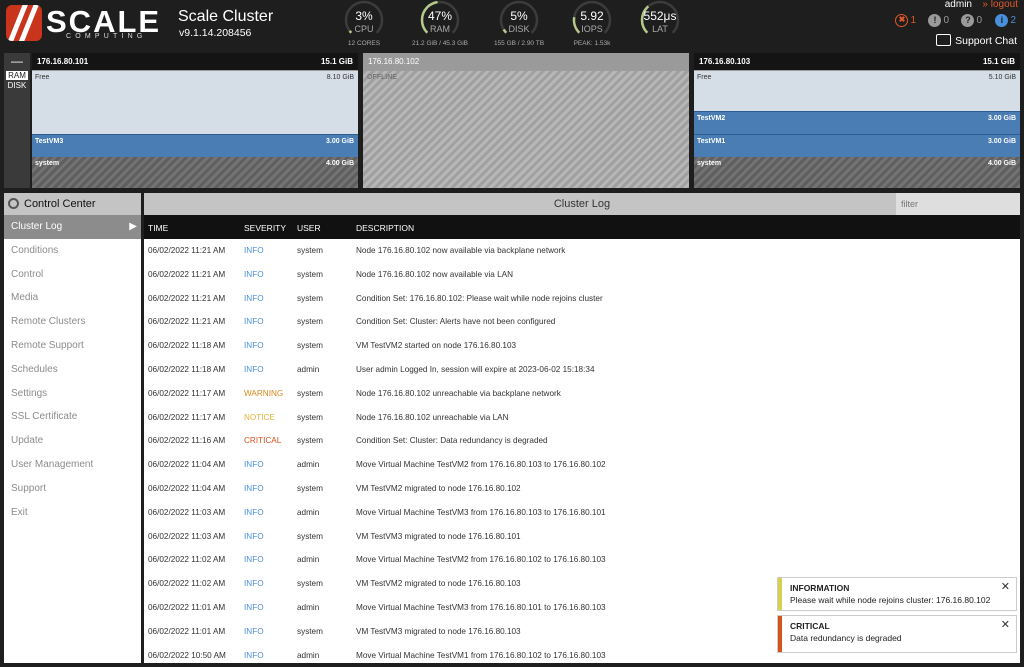  What do you see at coordinates (72, 298) in the screenshot?
I see `sidebar-item-media: Media` at bounding box center [72, 298].